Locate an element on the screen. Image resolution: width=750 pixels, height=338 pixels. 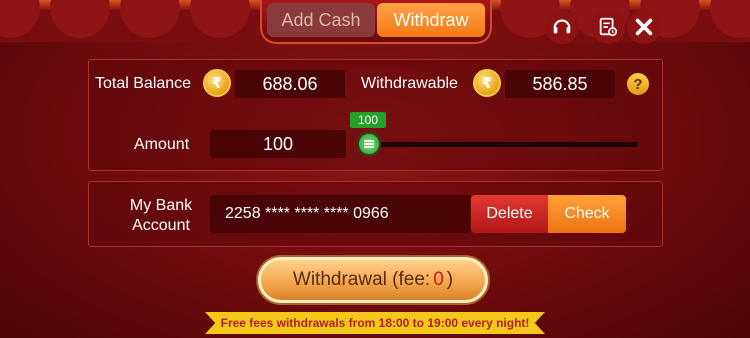
check-button: Check is located at coordinates (587, 214).